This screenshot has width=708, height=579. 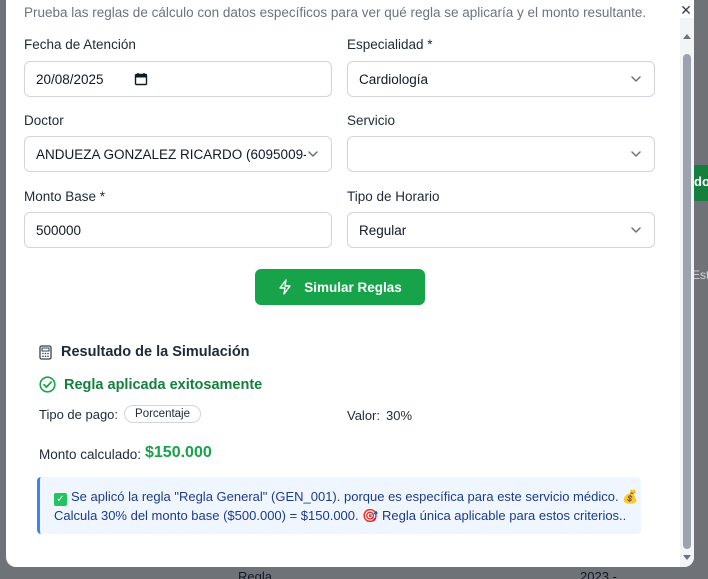 I want to click on calendar-icon, so click(x=141, y=79).